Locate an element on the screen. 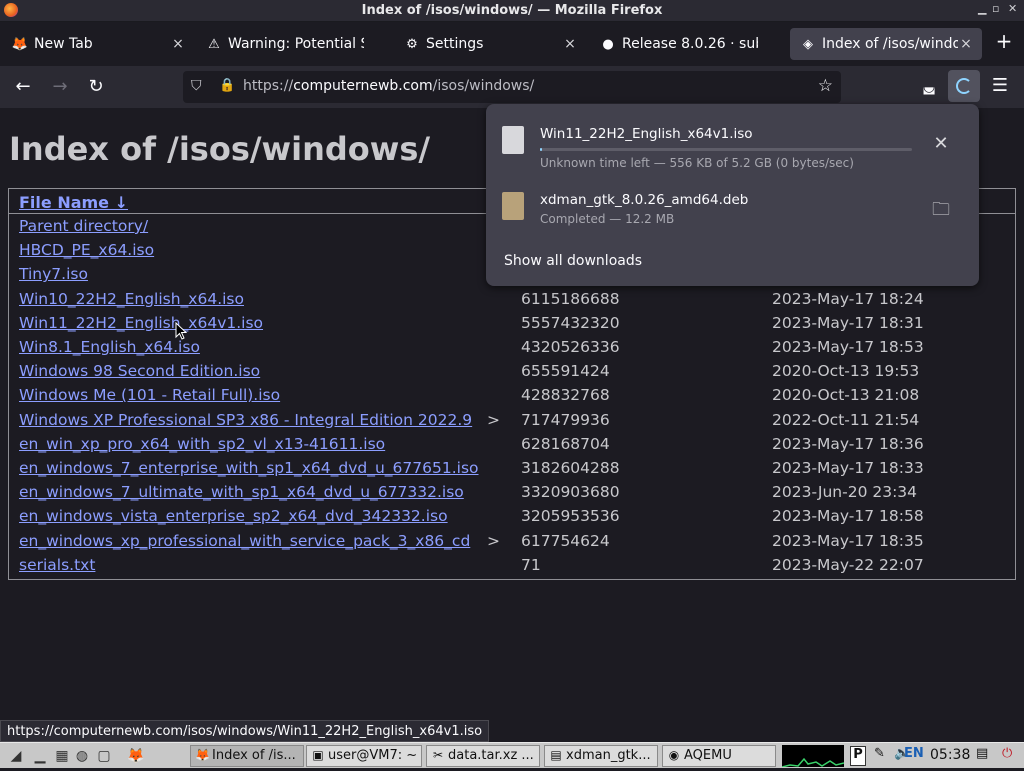 The width and height of the screenshot is (1024, 771). keyboard-layout: EN is located at coordinates (914, 753).